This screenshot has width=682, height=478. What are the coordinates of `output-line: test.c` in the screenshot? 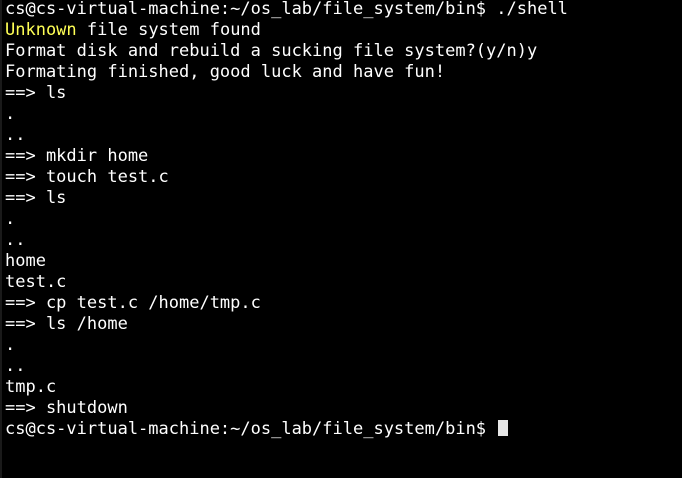 It's located at (36, 282).